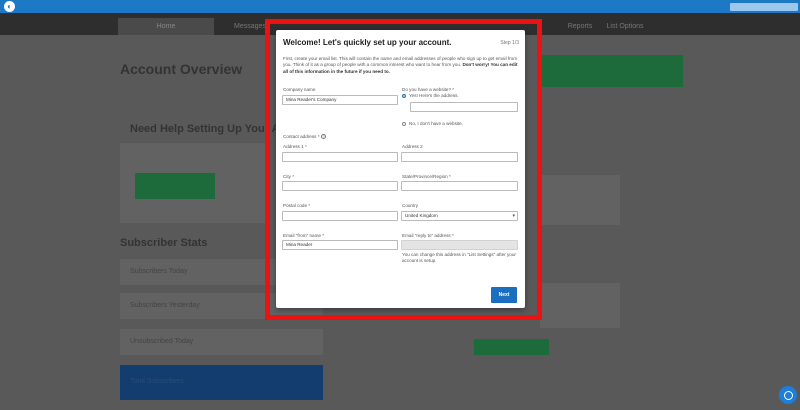 Image resolution: width=800 pixels, height=410 pixels. What do you see at coordinates (410, 205) in the screenshot?
I see `country-label: Country` at bounding box center [410, 205].